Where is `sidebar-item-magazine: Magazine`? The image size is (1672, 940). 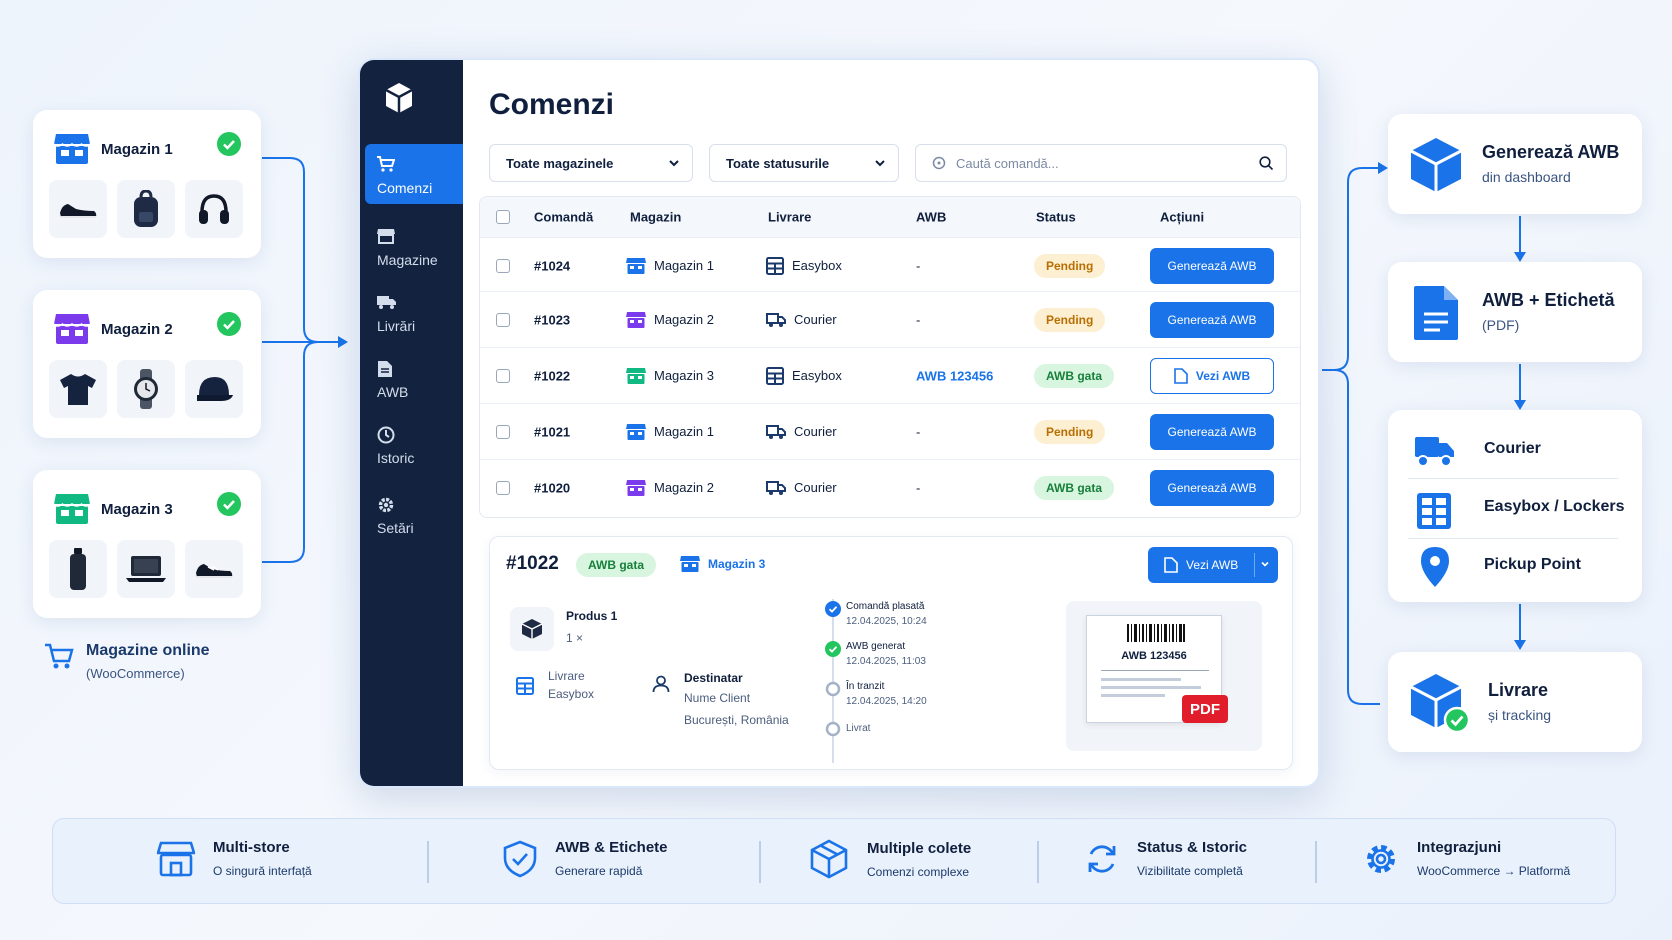 sidebar-item-magazine: Magazine is located at coordinates (414, 246).